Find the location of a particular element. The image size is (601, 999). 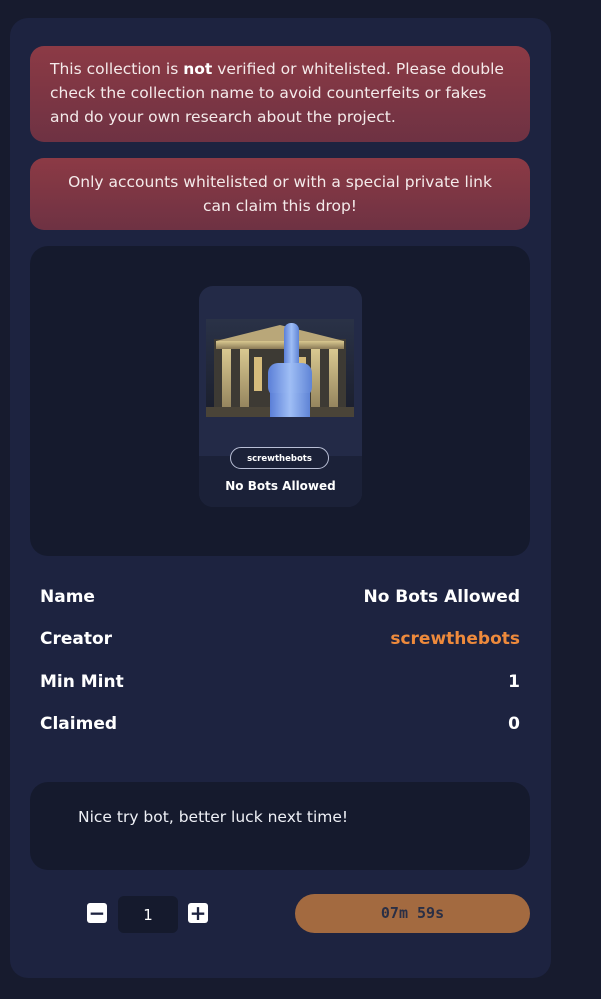

creator-row: Creator screwthebots is located at coordinates (280, 641).